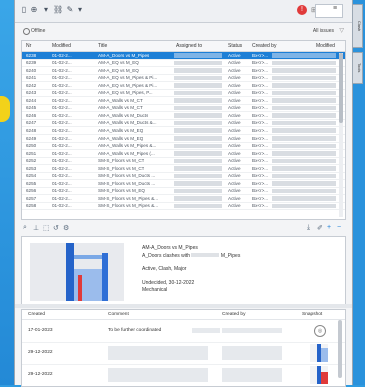 This screenshot has height=387, width=365. Describe the element at coordinates (31, 161) in the screenshot. I see `issue-number: 6252` at that location.